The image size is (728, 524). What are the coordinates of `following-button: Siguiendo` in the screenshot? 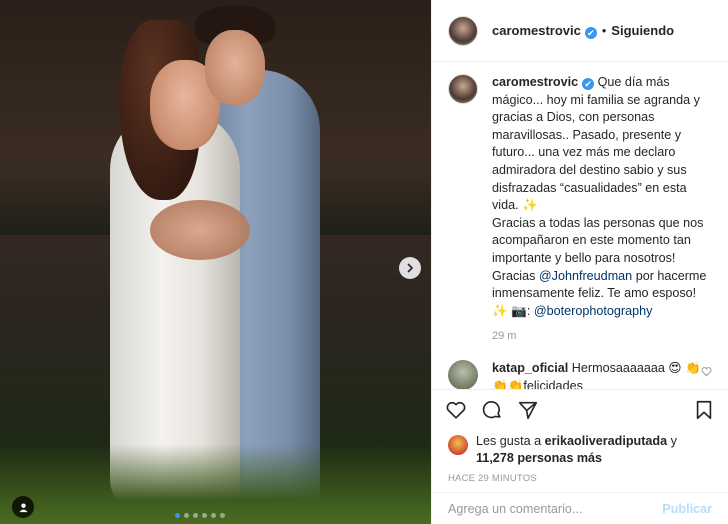 It's located at (642, 30).